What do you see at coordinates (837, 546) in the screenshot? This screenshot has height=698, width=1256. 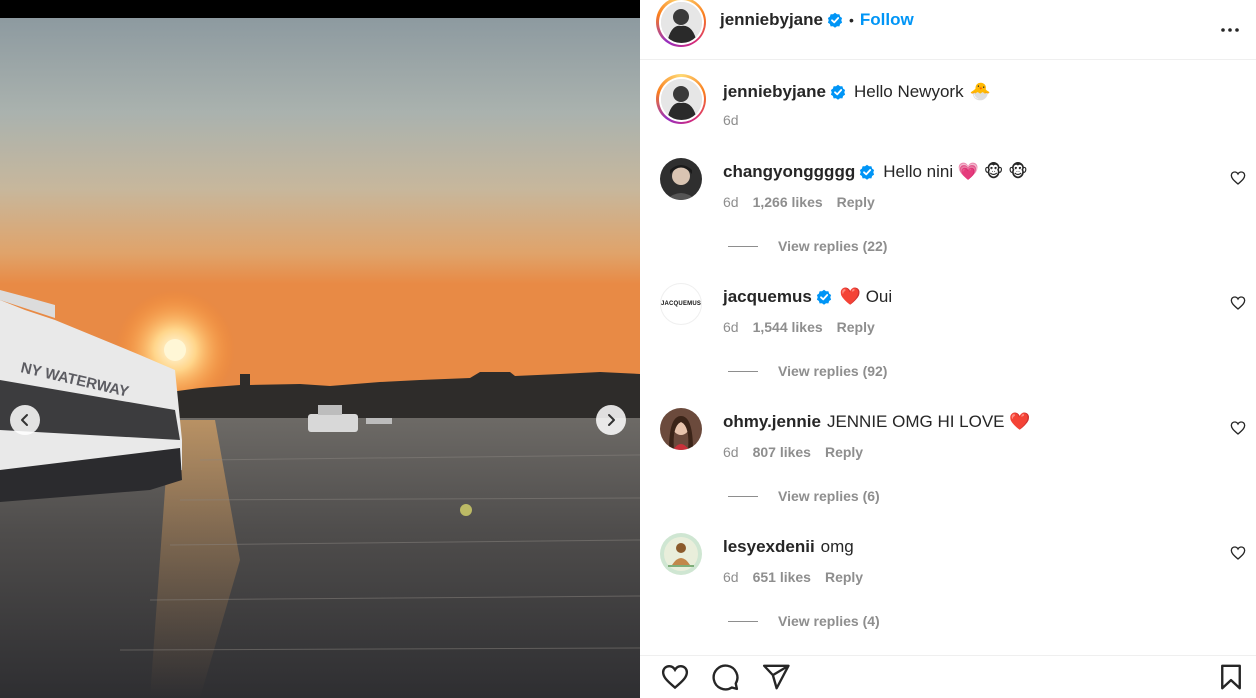 I see `comment-text: omg` at bounding box center [837, 546].